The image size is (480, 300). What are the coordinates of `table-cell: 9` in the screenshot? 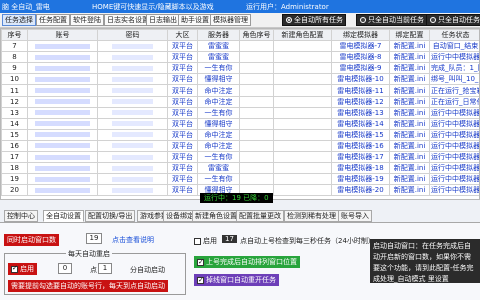 It's located at (14, 68).